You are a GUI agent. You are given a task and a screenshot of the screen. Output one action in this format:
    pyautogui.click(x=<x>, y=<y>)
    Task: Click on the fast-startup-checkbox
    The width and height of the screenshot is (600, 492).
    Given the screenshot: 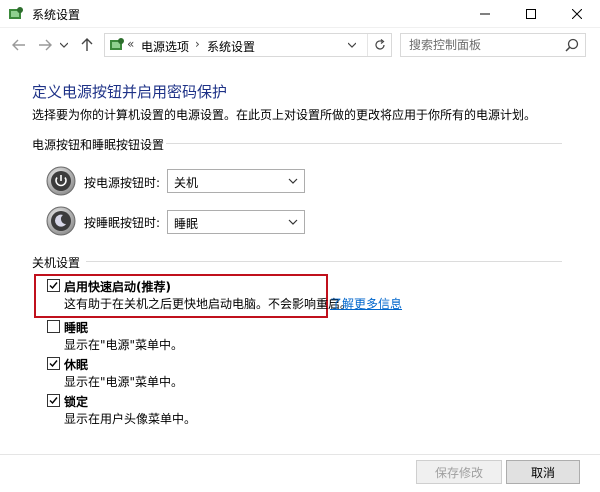 What is the action you would take?
    pyautogui.click(x=53, y=285)
    